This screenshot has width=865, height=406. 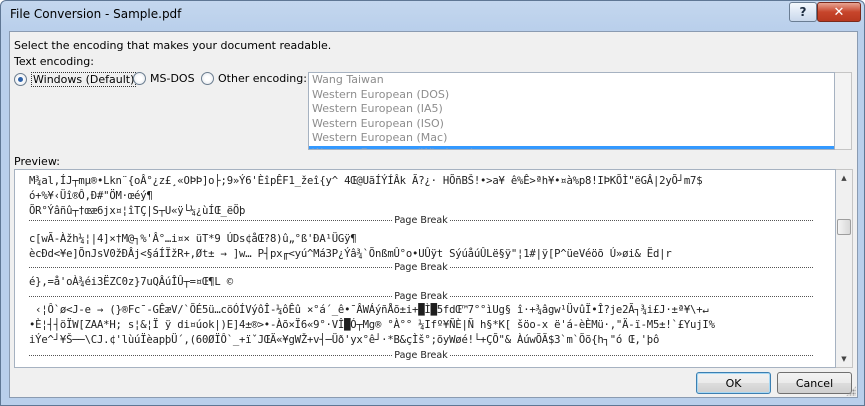 What do you see at coordinates (91, 196) in the screenshot?
I see `preview-text-line: ó+%¥‹Üî®Ô,Ð#"ÖM·œéý¶` at bounding box center [91, 196].